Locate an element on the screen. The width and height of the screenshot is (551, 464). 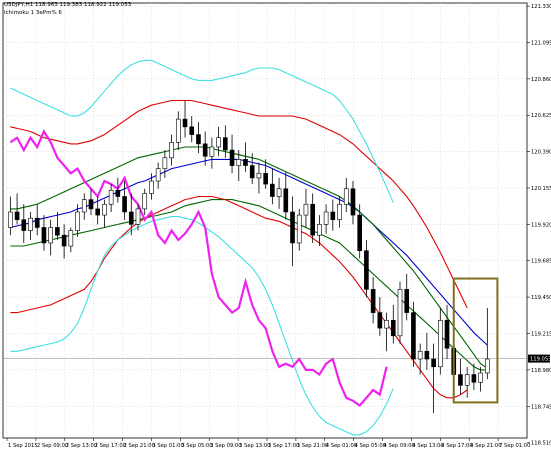
x-tick-label: 7 Sep 01:00 is located at coordinates (514, 446).